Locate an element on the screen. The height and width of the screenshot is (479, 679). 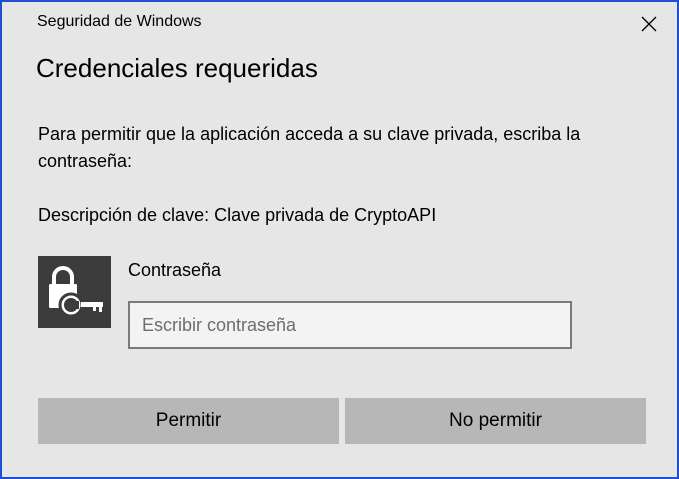
password-input is located at coordinates (350, 325).